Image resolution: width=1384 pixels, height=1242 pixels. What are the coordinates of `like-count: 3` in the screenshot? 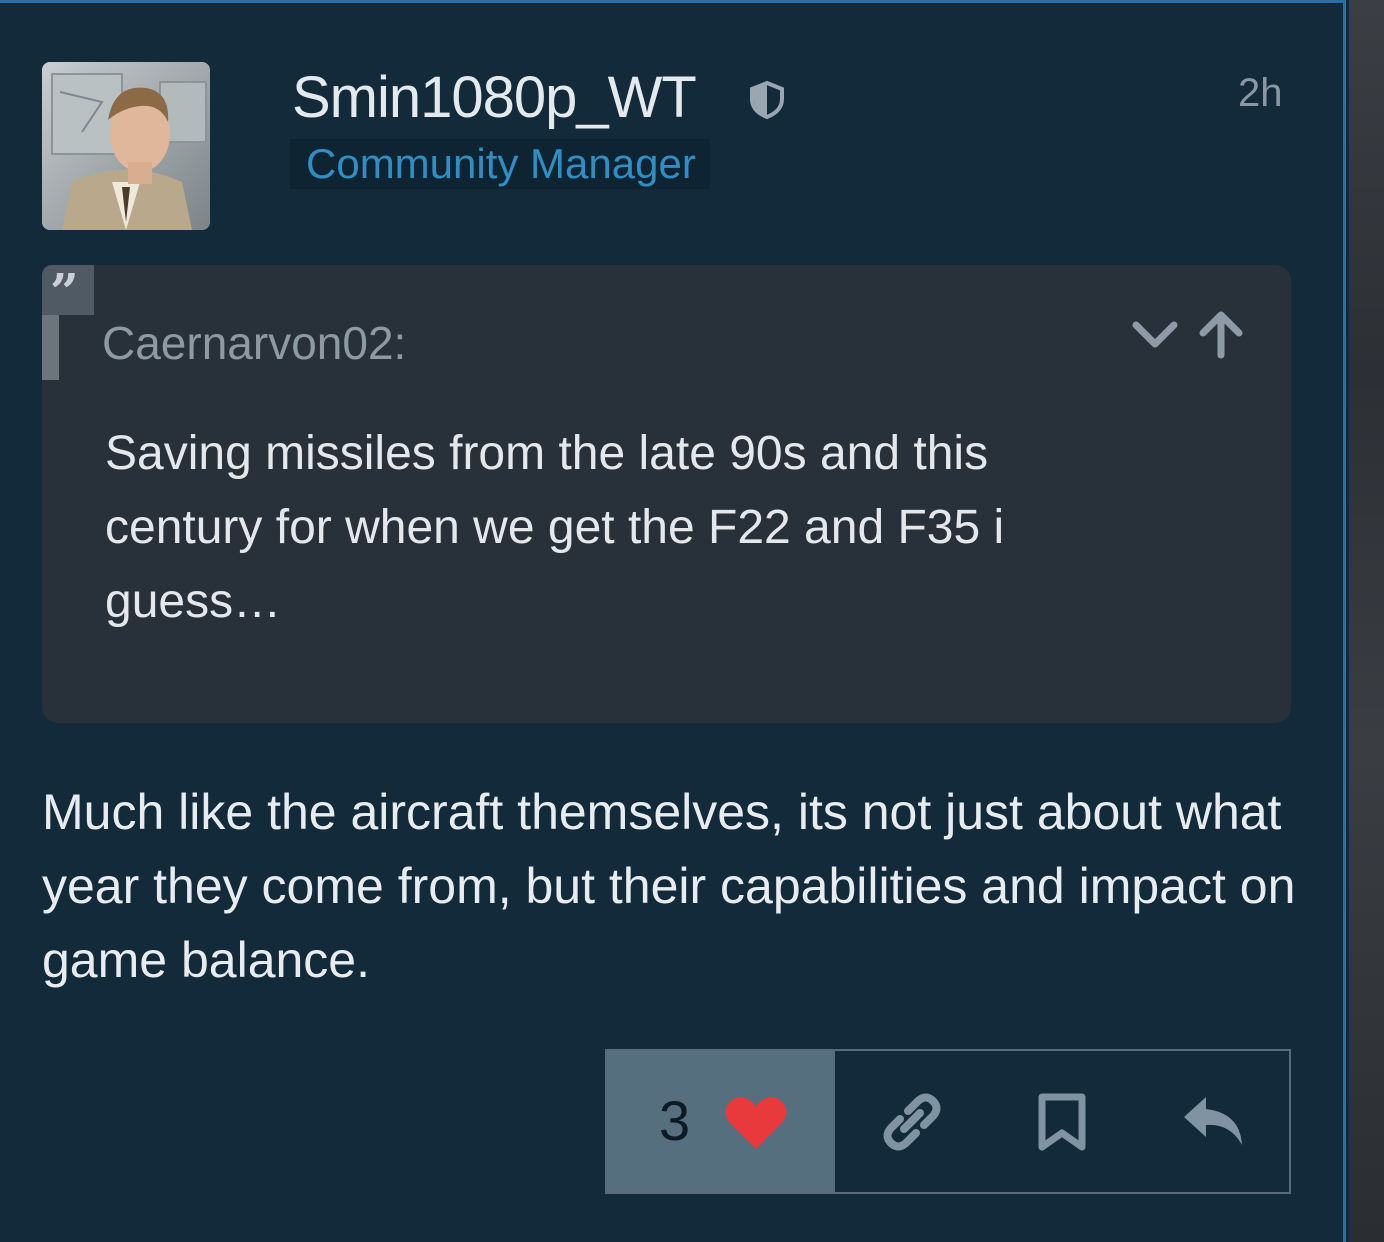 It's located at (675, 1120).